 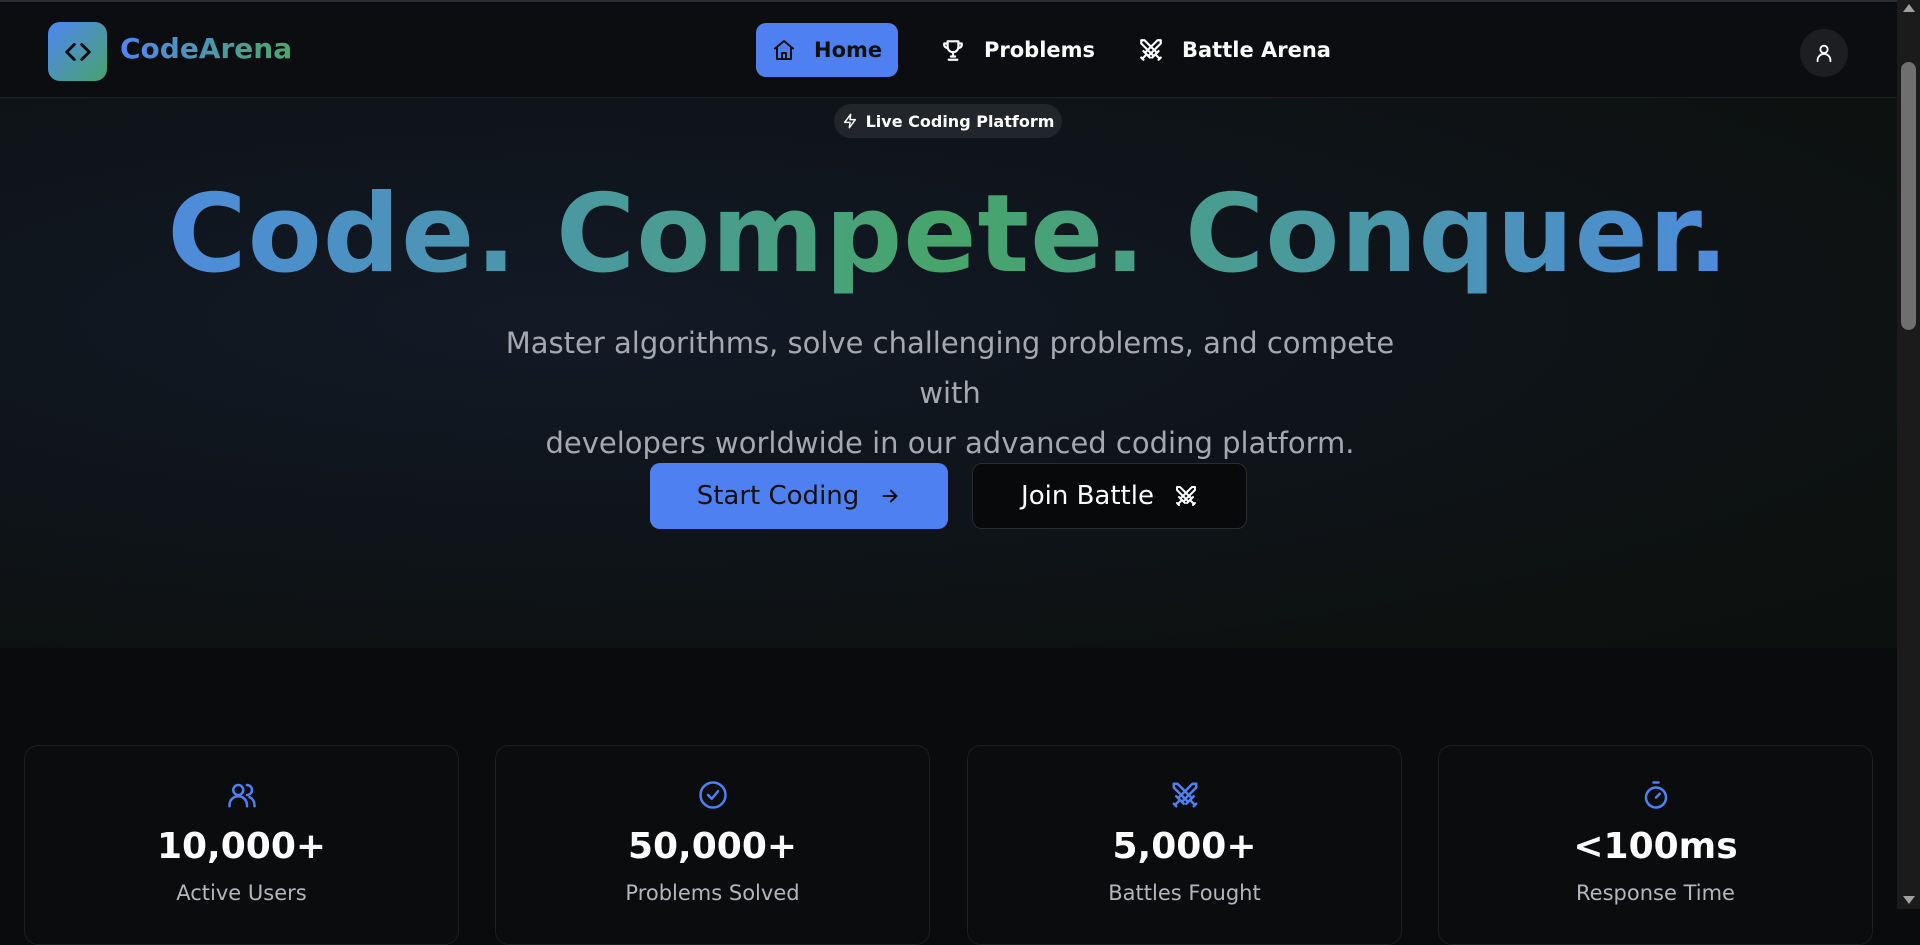 I want to click on nav-problems: Problems, so click(x=1021, y=50).